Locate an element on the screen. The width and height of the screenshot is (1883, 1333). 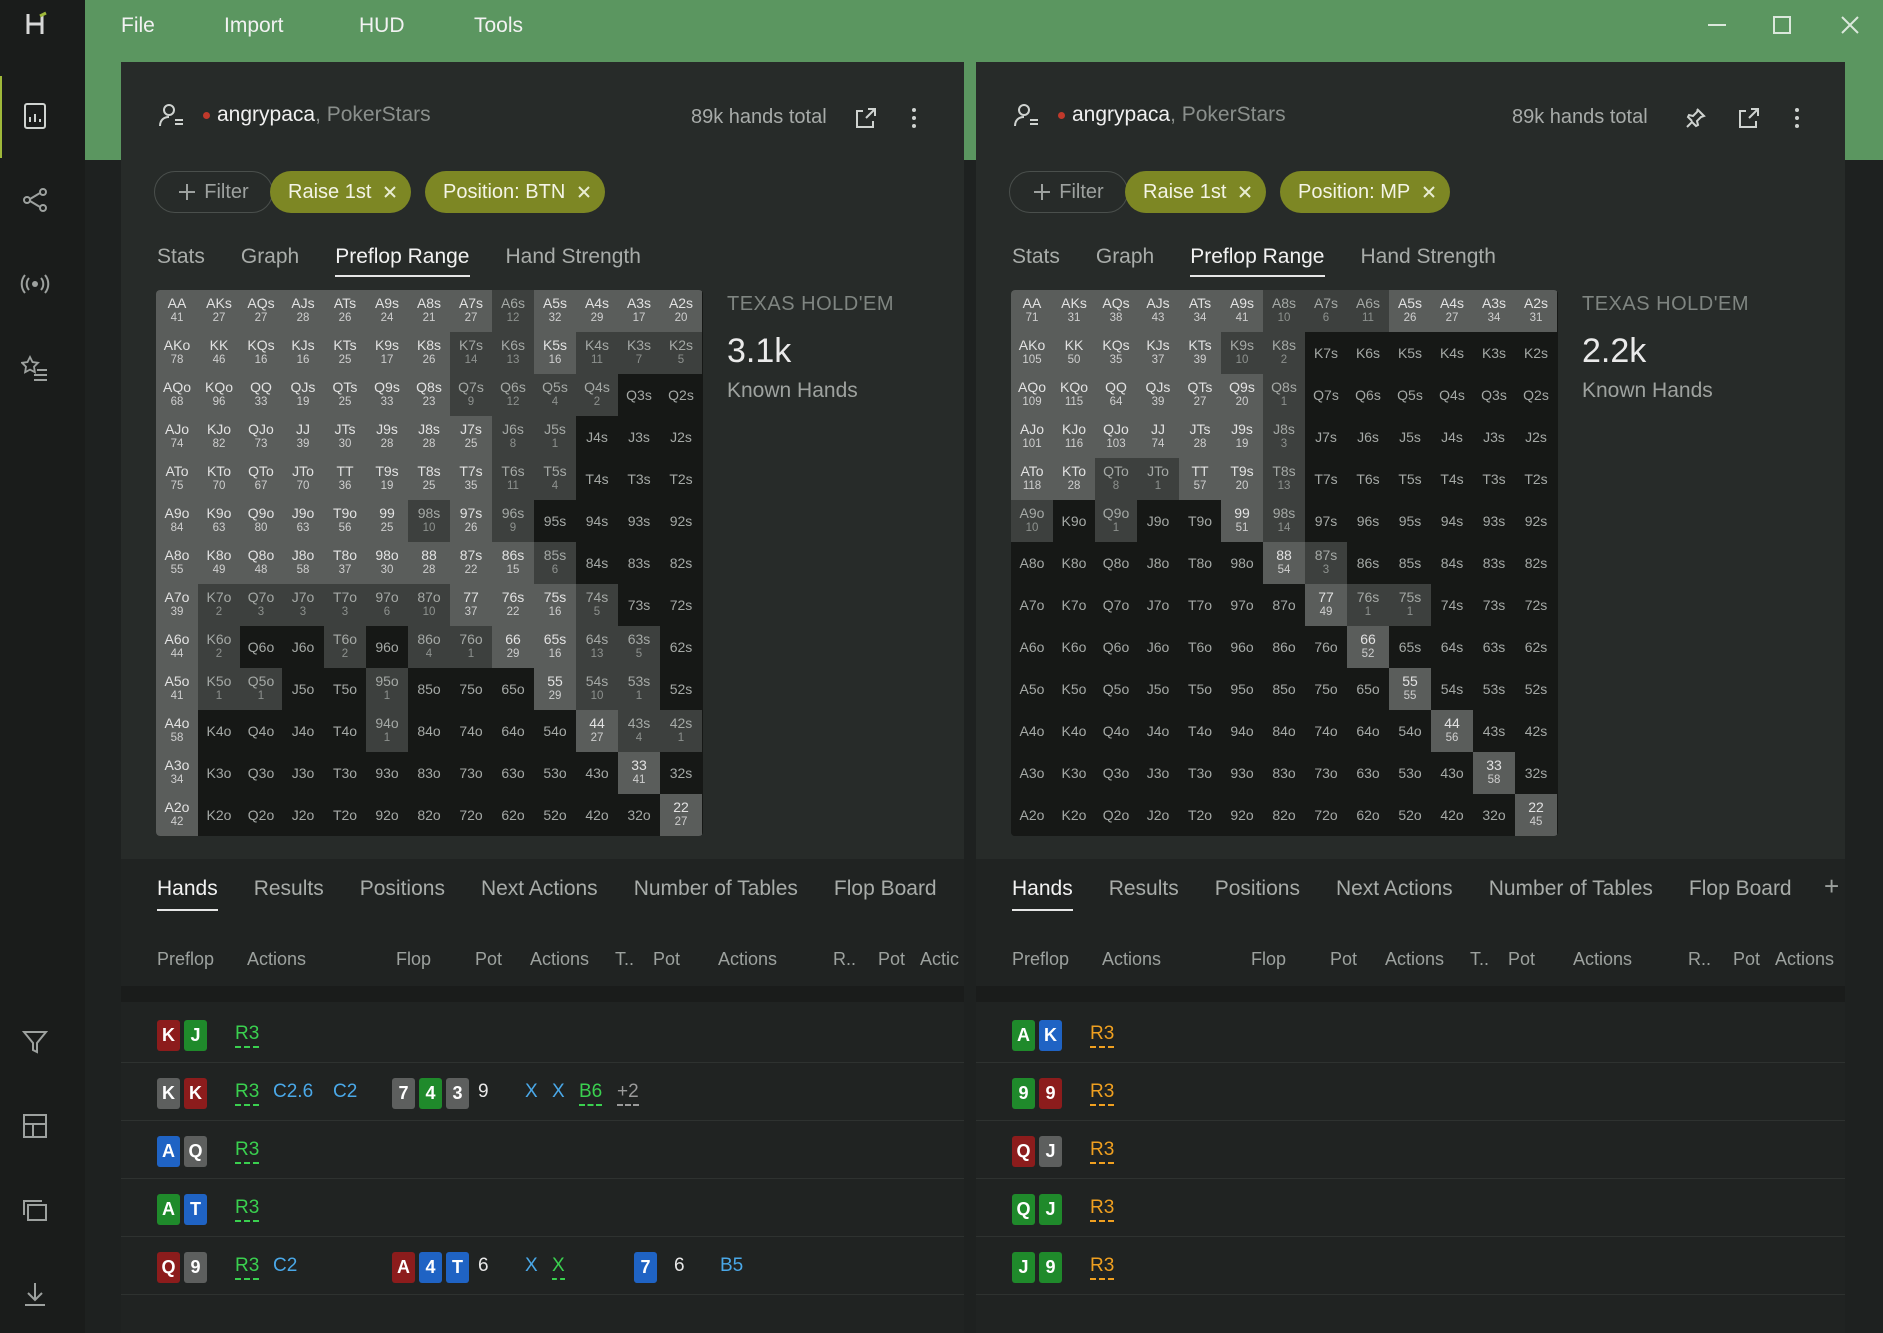
range-cell: J5s is located at coordinates (1410, 437).